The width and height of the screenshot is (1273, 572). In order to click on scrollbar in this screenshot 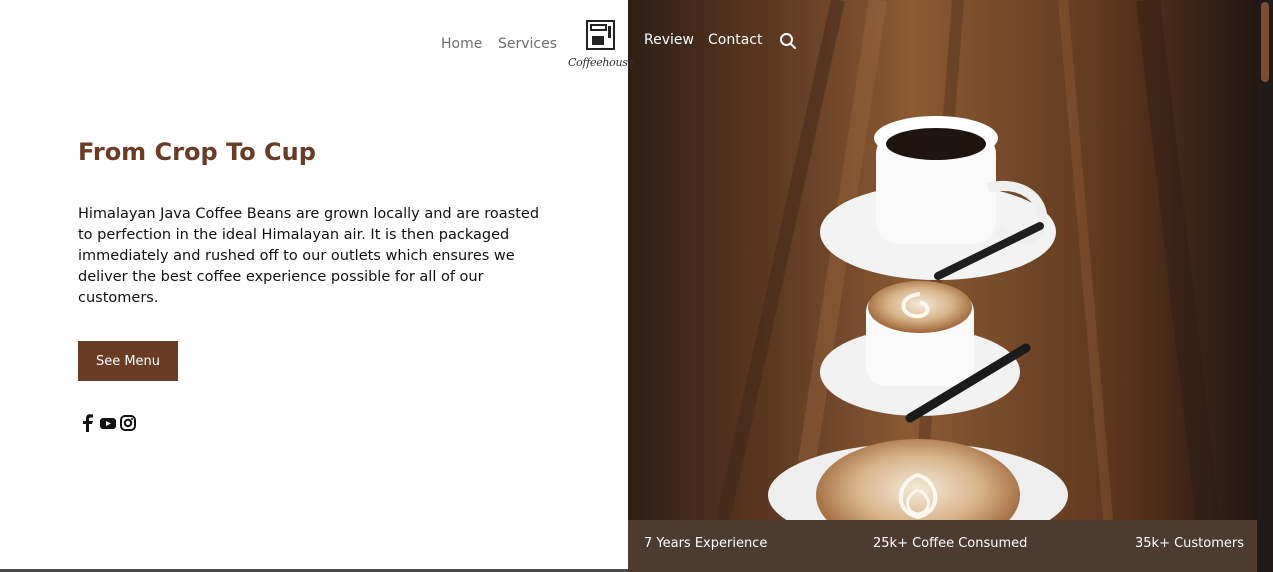, I will do `click(1265, 286)`.